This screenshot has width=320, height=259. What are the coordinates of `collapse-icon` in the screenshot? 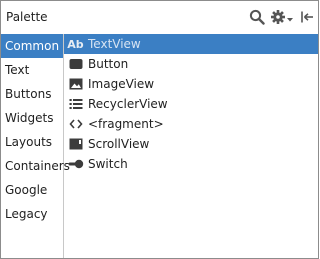 It's located at (307, 17).